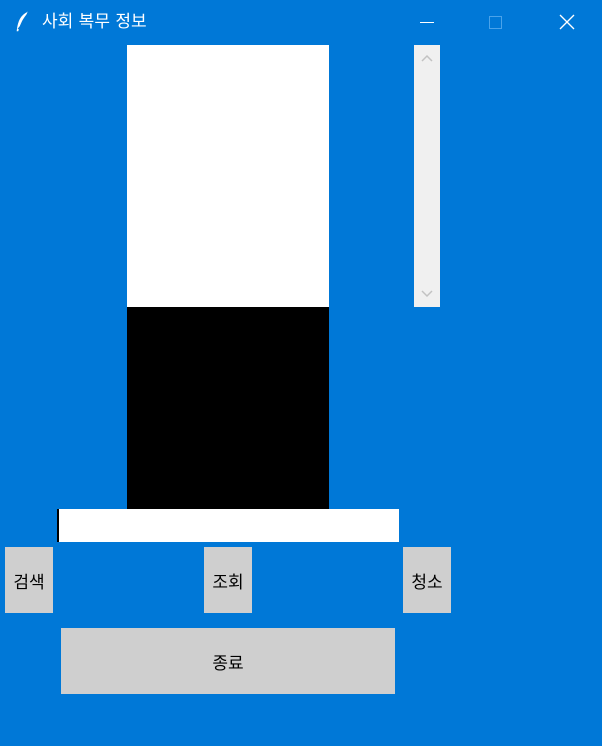  I want to click on clean-button: 청소, so click(427, 580).